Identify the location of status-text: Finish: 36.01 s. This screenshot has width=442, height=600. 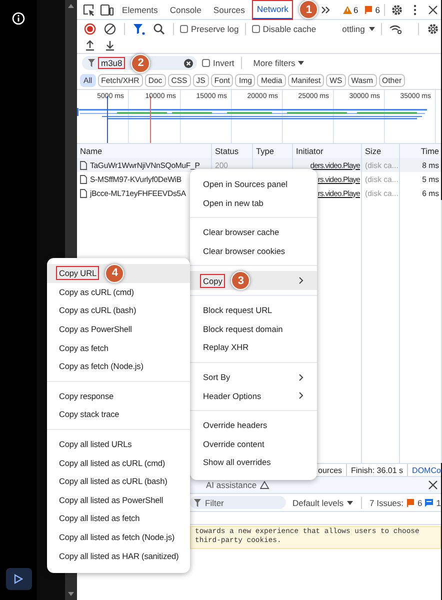
(377, 470).